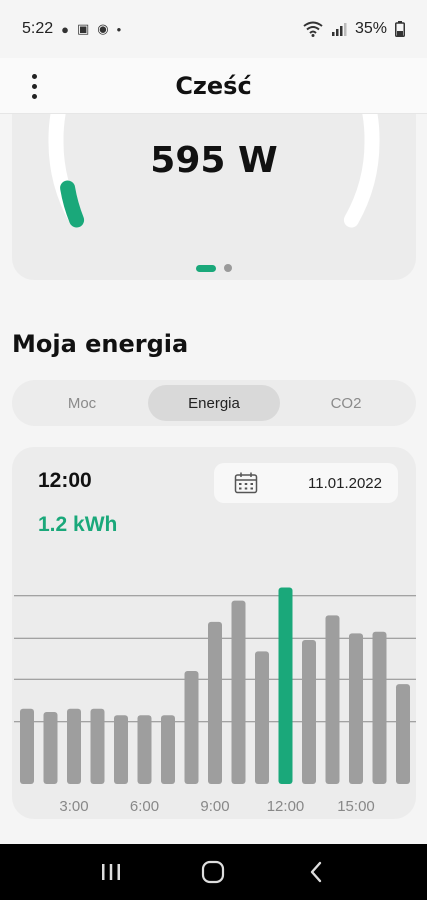 This screenshot has width=427, height=900. I want to click on page-title: Cześć, so click(213, 85).